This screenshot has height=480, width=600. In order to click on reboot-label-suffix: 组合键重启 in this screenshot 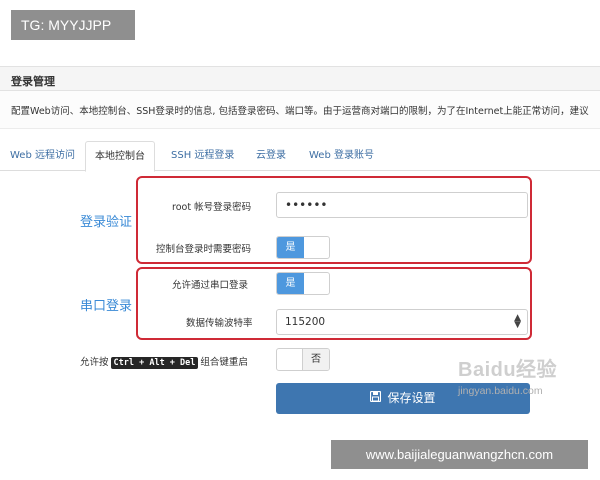, I will do `click(224, 362)`.